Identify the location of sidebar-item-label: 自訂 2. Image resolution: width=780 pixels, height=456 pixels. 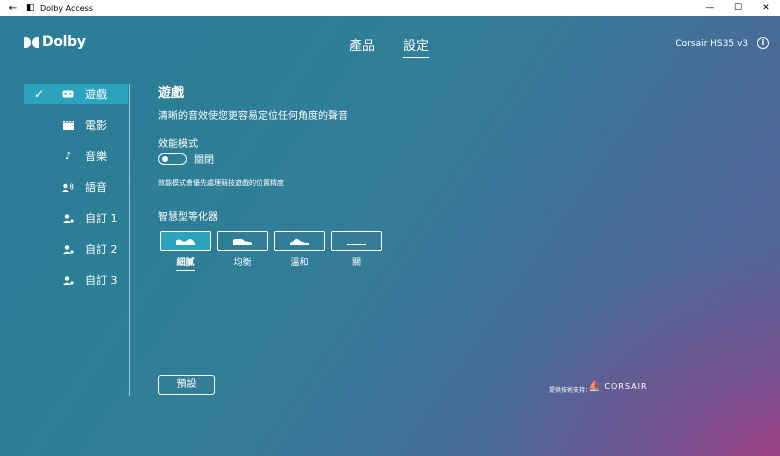
(101, 249).